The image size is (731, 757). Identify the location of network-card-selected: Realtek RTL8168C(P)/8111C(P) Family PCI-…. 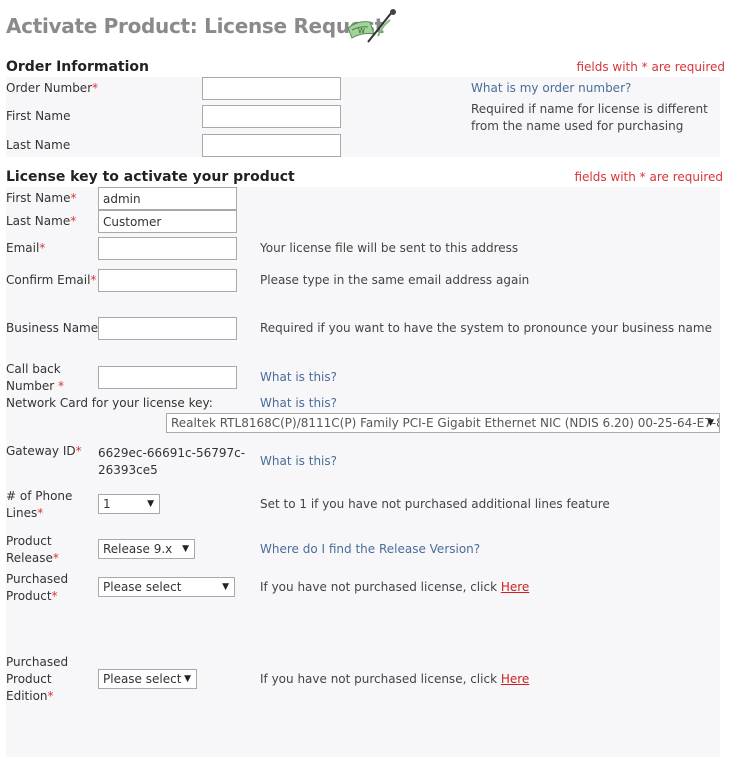
(445, 423).